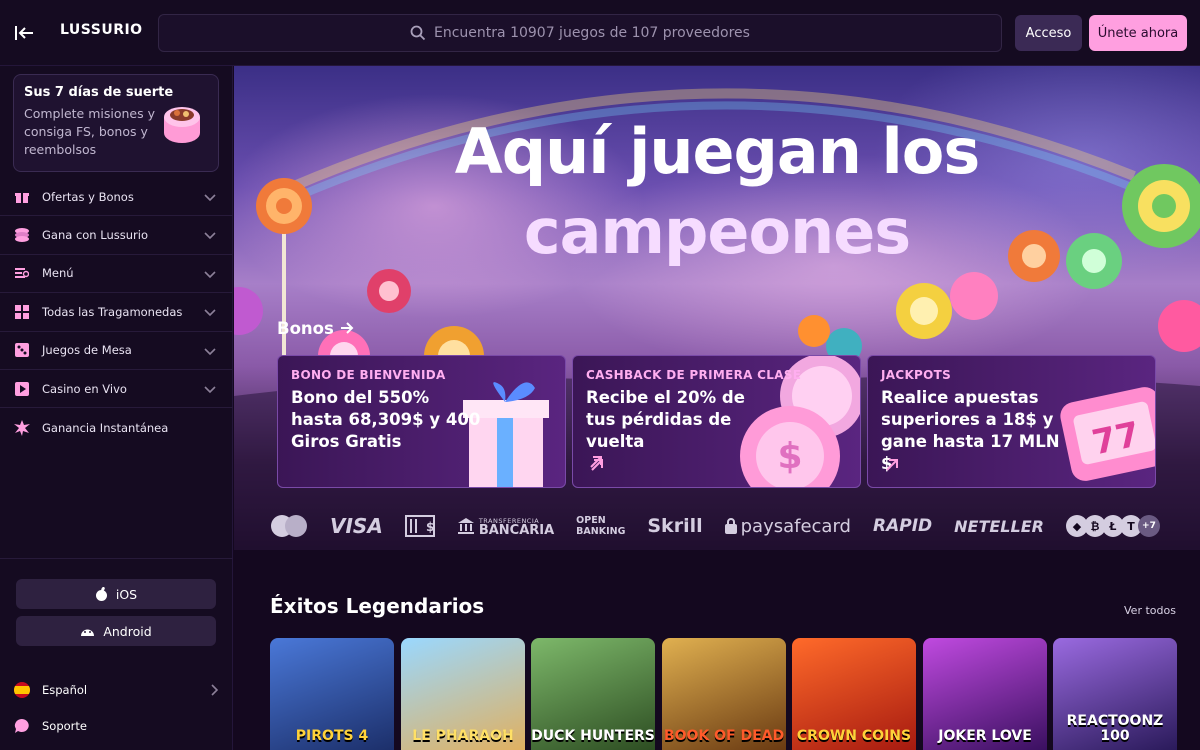 The image size is (1200, 750). What do you see at coordinates (116, 558) in the screenshot?
I see `sidebar-divider` at bounding box center [116, 558].